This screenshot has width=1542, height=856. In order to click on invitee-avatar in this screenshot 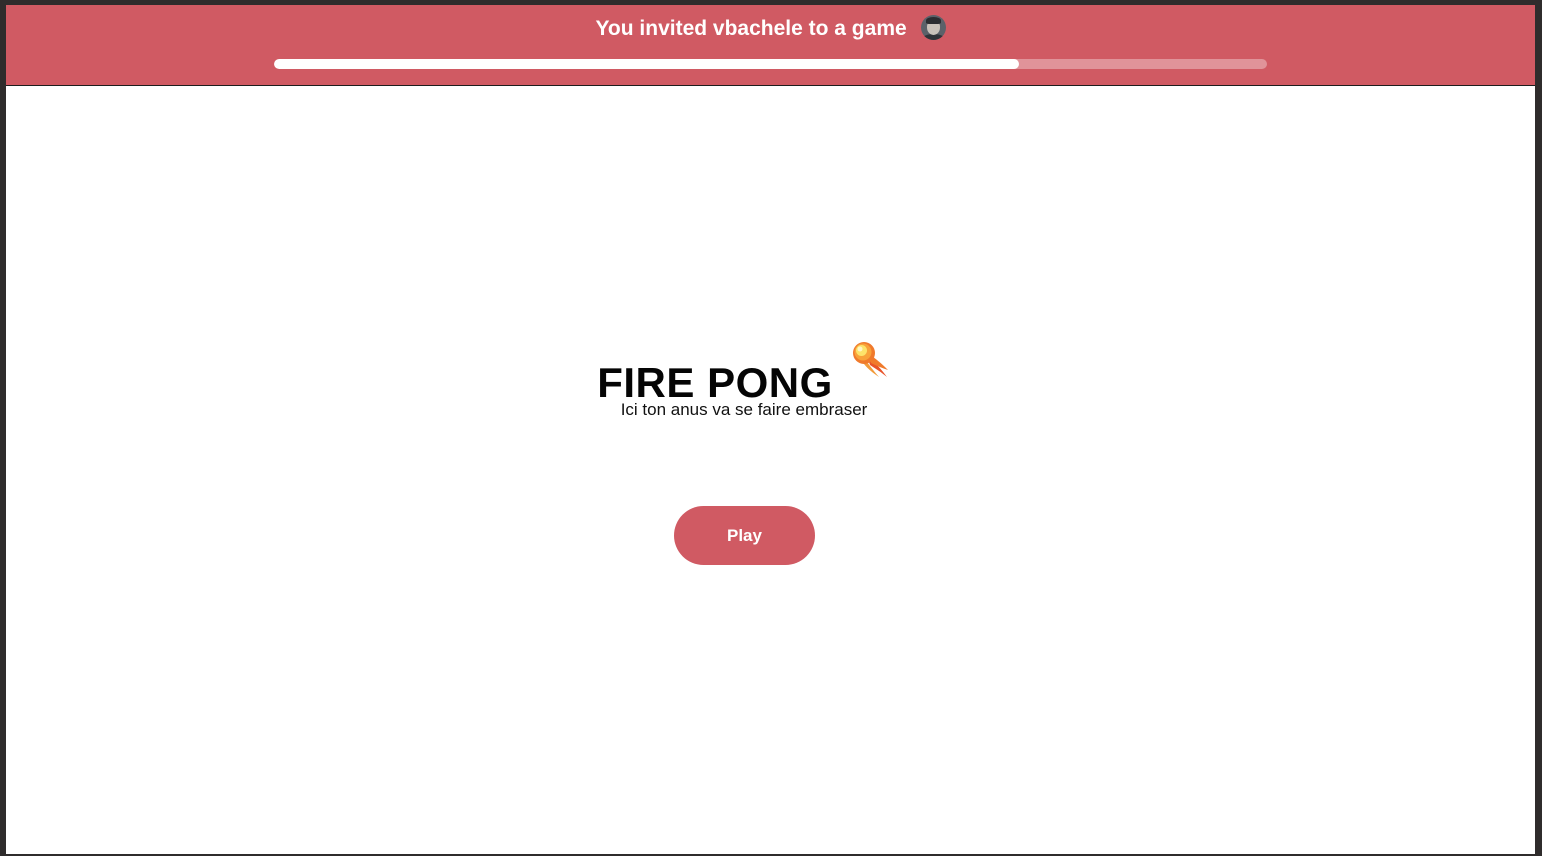, I will do `click(933, 27)`.